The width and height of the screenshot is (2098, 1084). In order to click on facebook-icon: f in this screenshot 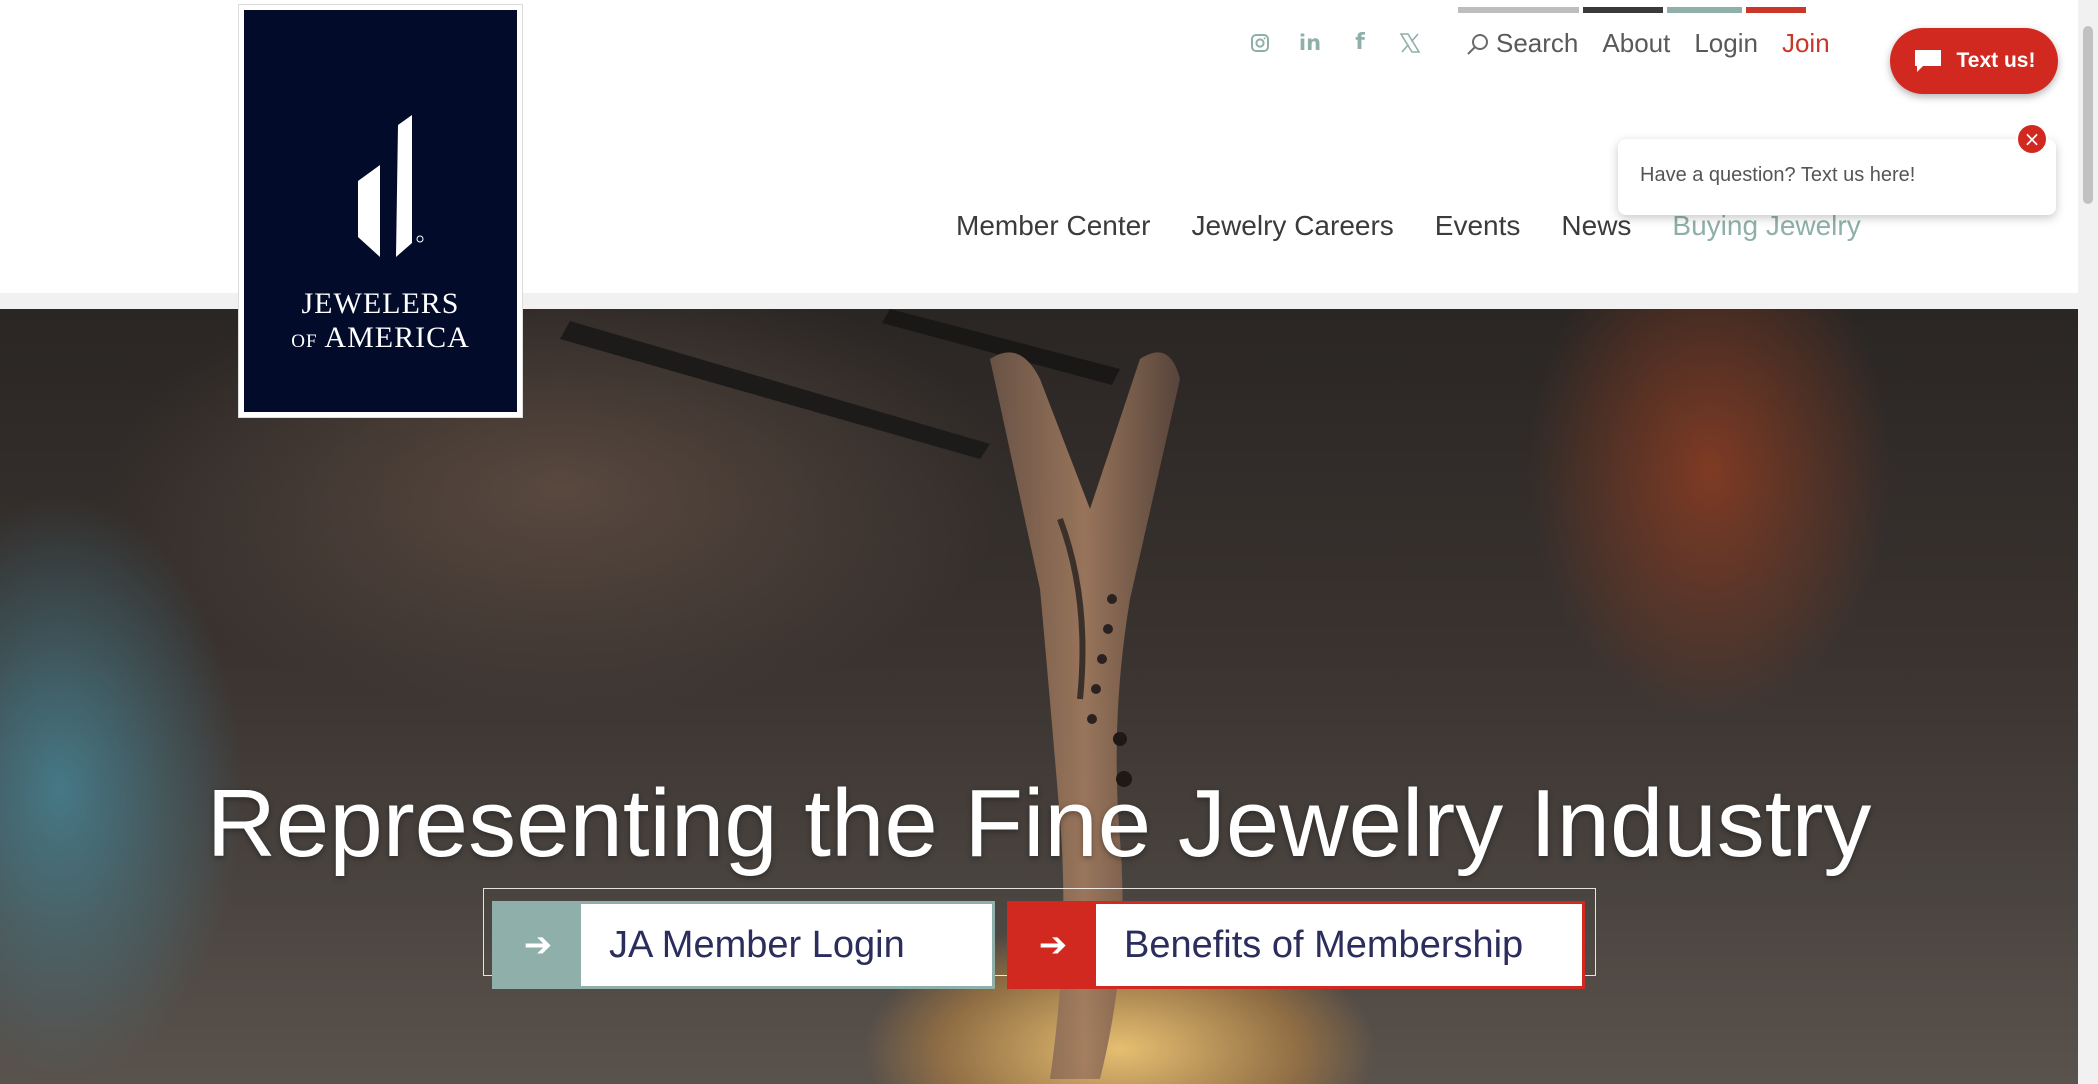, I will do `click(1360, 43)`.